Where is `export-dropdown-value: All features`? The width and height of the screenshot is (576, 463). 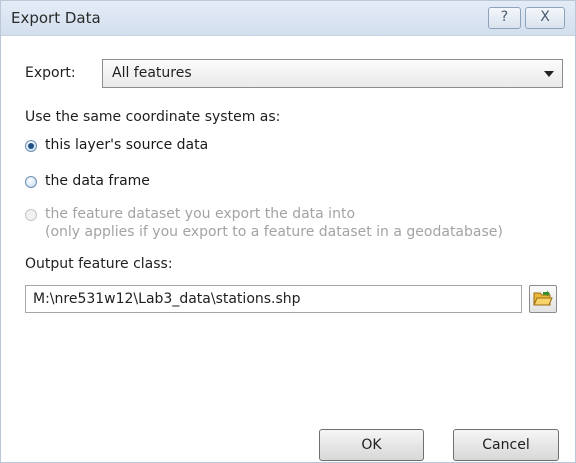 export-dropdown-value: All features is located at coordinates (152, 73).